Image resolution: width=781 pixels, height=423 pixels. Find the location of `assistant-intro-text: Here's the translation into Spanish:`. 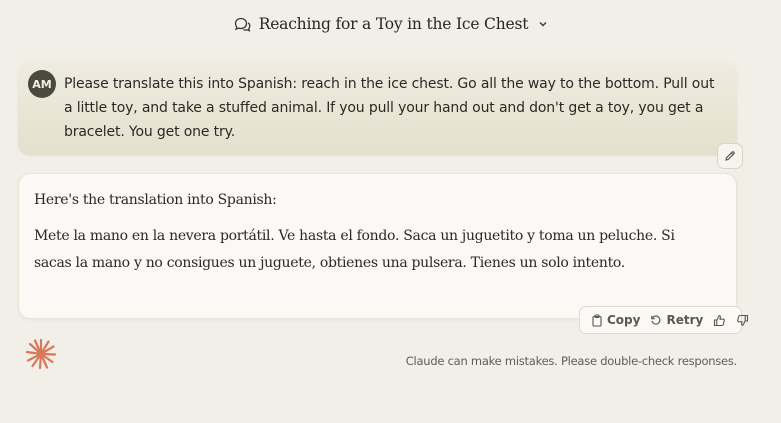

assistant-intro-text: Here's the translation into Spanish: is located at coordinates (155, 200).